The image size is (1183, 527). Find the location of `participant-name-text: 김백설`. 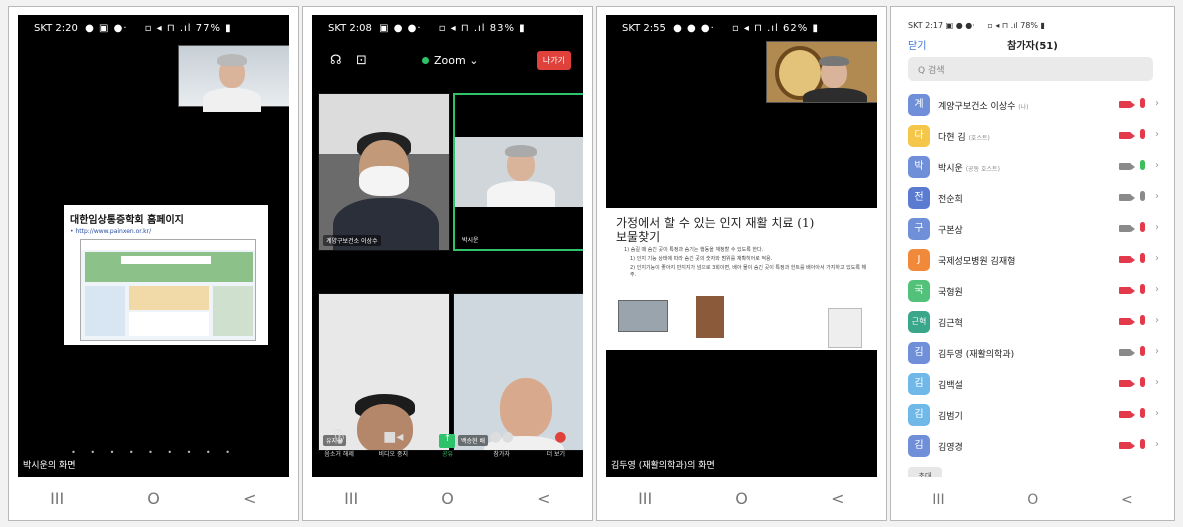

participant-name-text: 김백설 is located at coordinates (950, 386).